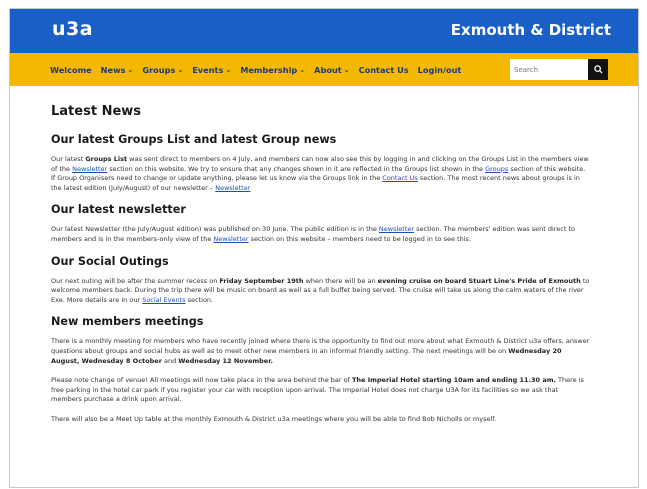 The height and width of the screenshot is (489, 647). Describe the element at coordinates (328, 69) in the screenshot. I see `nav-item-label: About` at that location.